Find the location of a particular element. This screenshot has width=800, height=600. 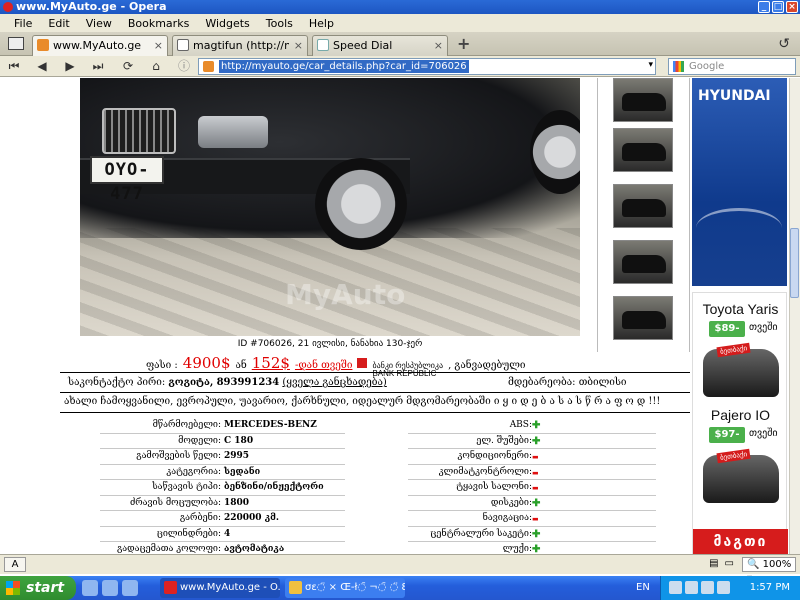

price-suffix: , განვადებული is located at coordinates (487, 365).